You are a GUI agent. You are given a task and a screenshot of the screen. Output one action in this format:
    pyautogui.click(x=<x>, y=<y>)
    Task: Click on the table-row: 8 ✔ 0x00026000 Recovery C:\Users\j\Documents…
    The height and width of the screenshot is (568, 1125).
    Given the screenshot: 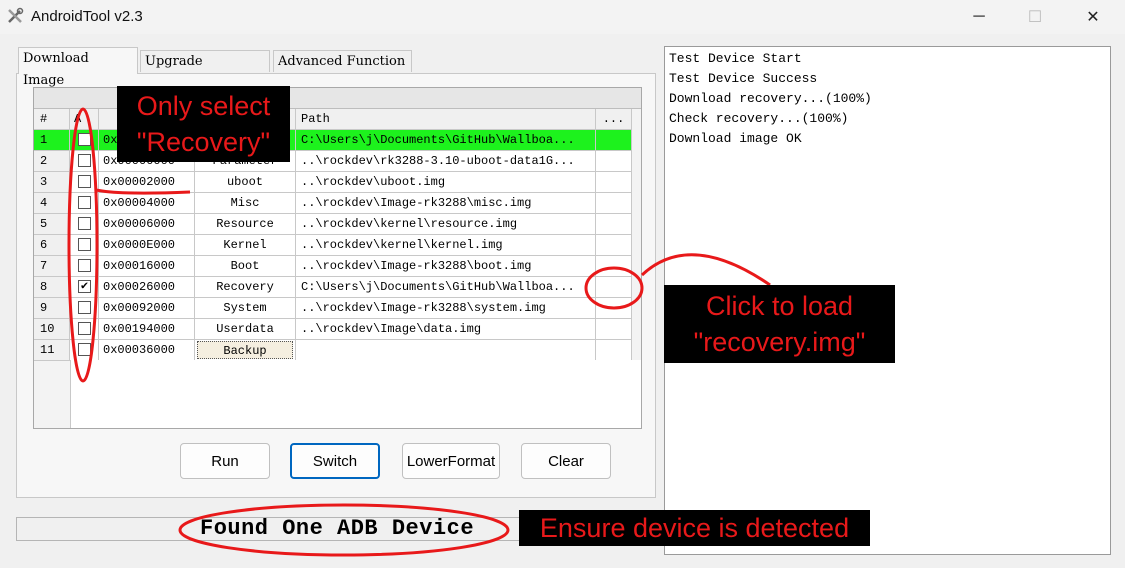 What is the action you would take?
    pyautogui.click(x=337, y=287)
    